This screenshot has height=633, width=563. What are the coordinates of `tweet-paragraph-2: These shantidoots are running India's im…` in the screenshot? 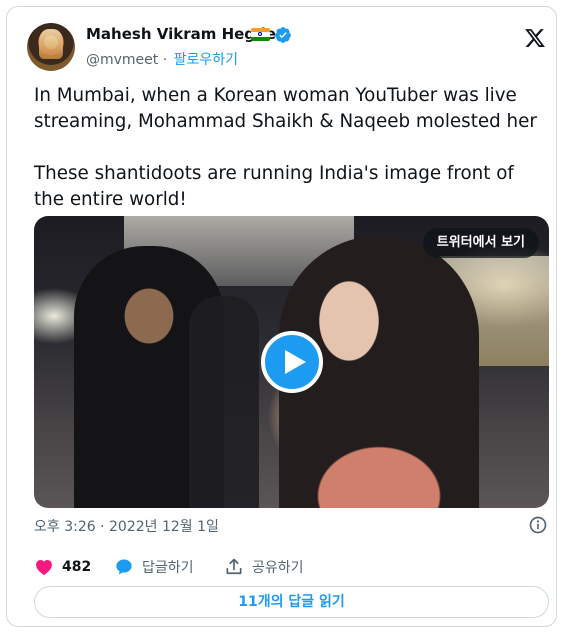 It's located at (274, 186).